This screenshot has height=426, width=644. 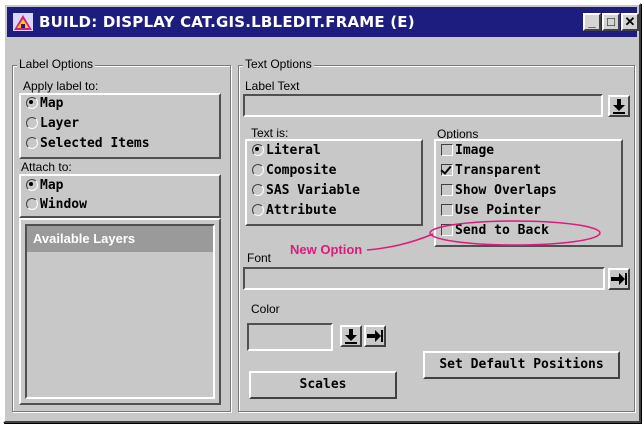 What do you see at coordinates (290, 337) in the screenshot?
I see `color-swatch-field` at bounding box center [290, 337].